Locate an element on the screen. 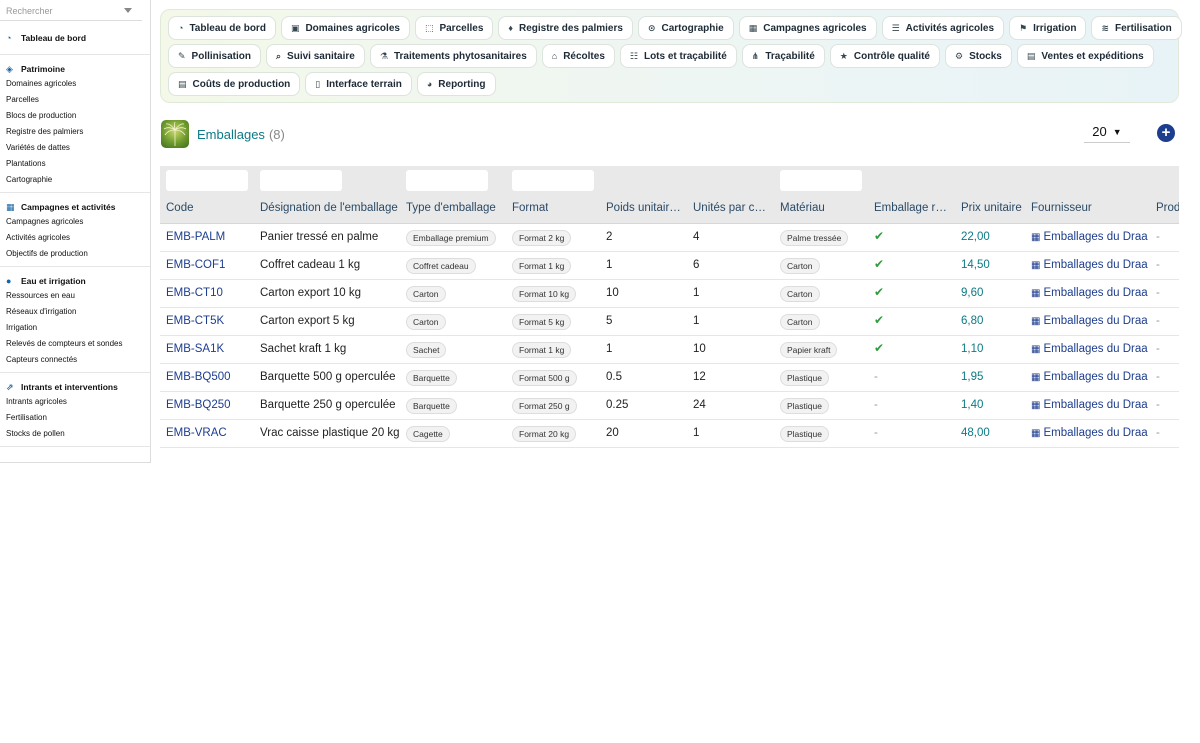 This screenshot has width=1200, height=743. column-header: Format is located at coordinates (530, 208).